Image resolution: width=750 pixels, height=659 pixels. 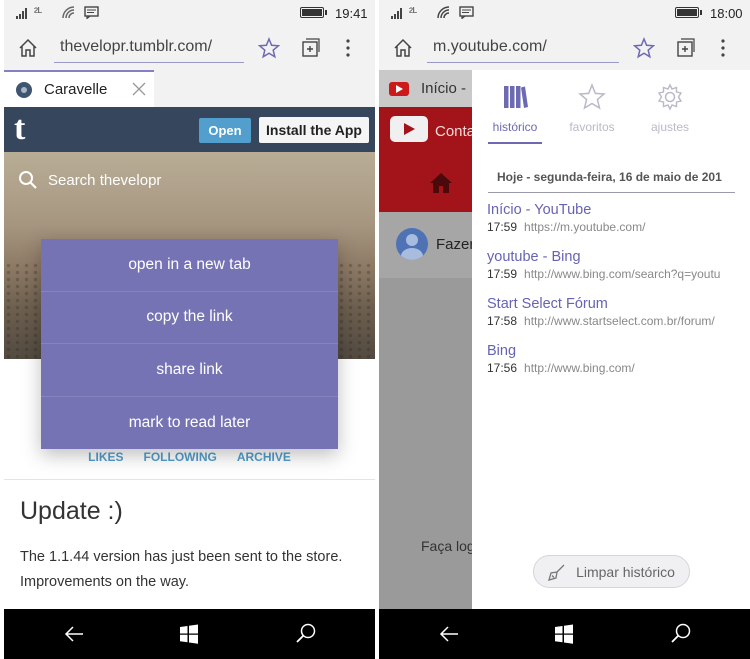 I want to click on tab-historico: histórico, so click(x=515, y=113).